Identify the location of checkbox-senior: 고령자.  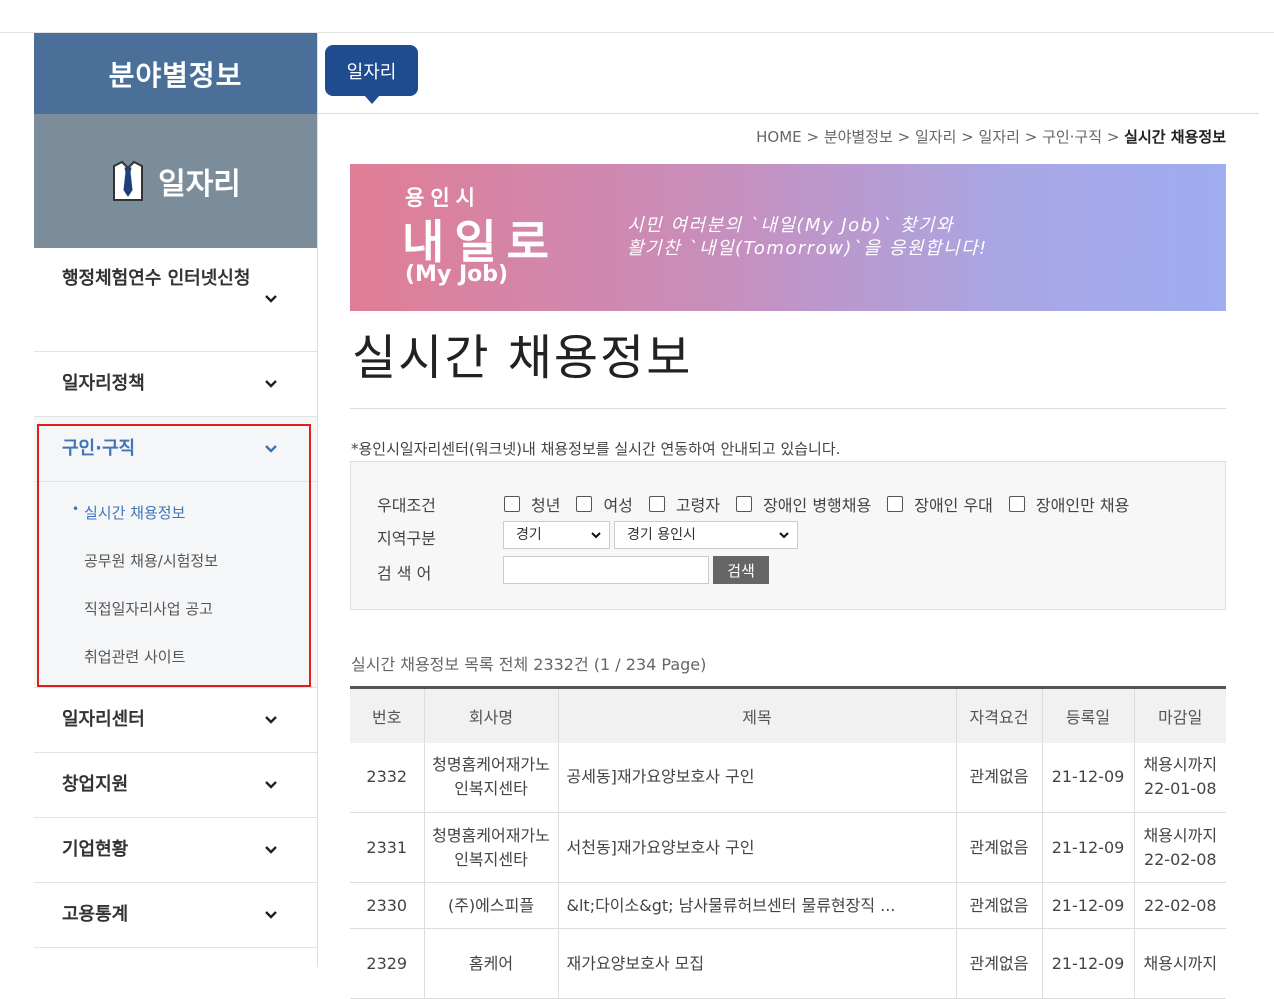
(684, 504).